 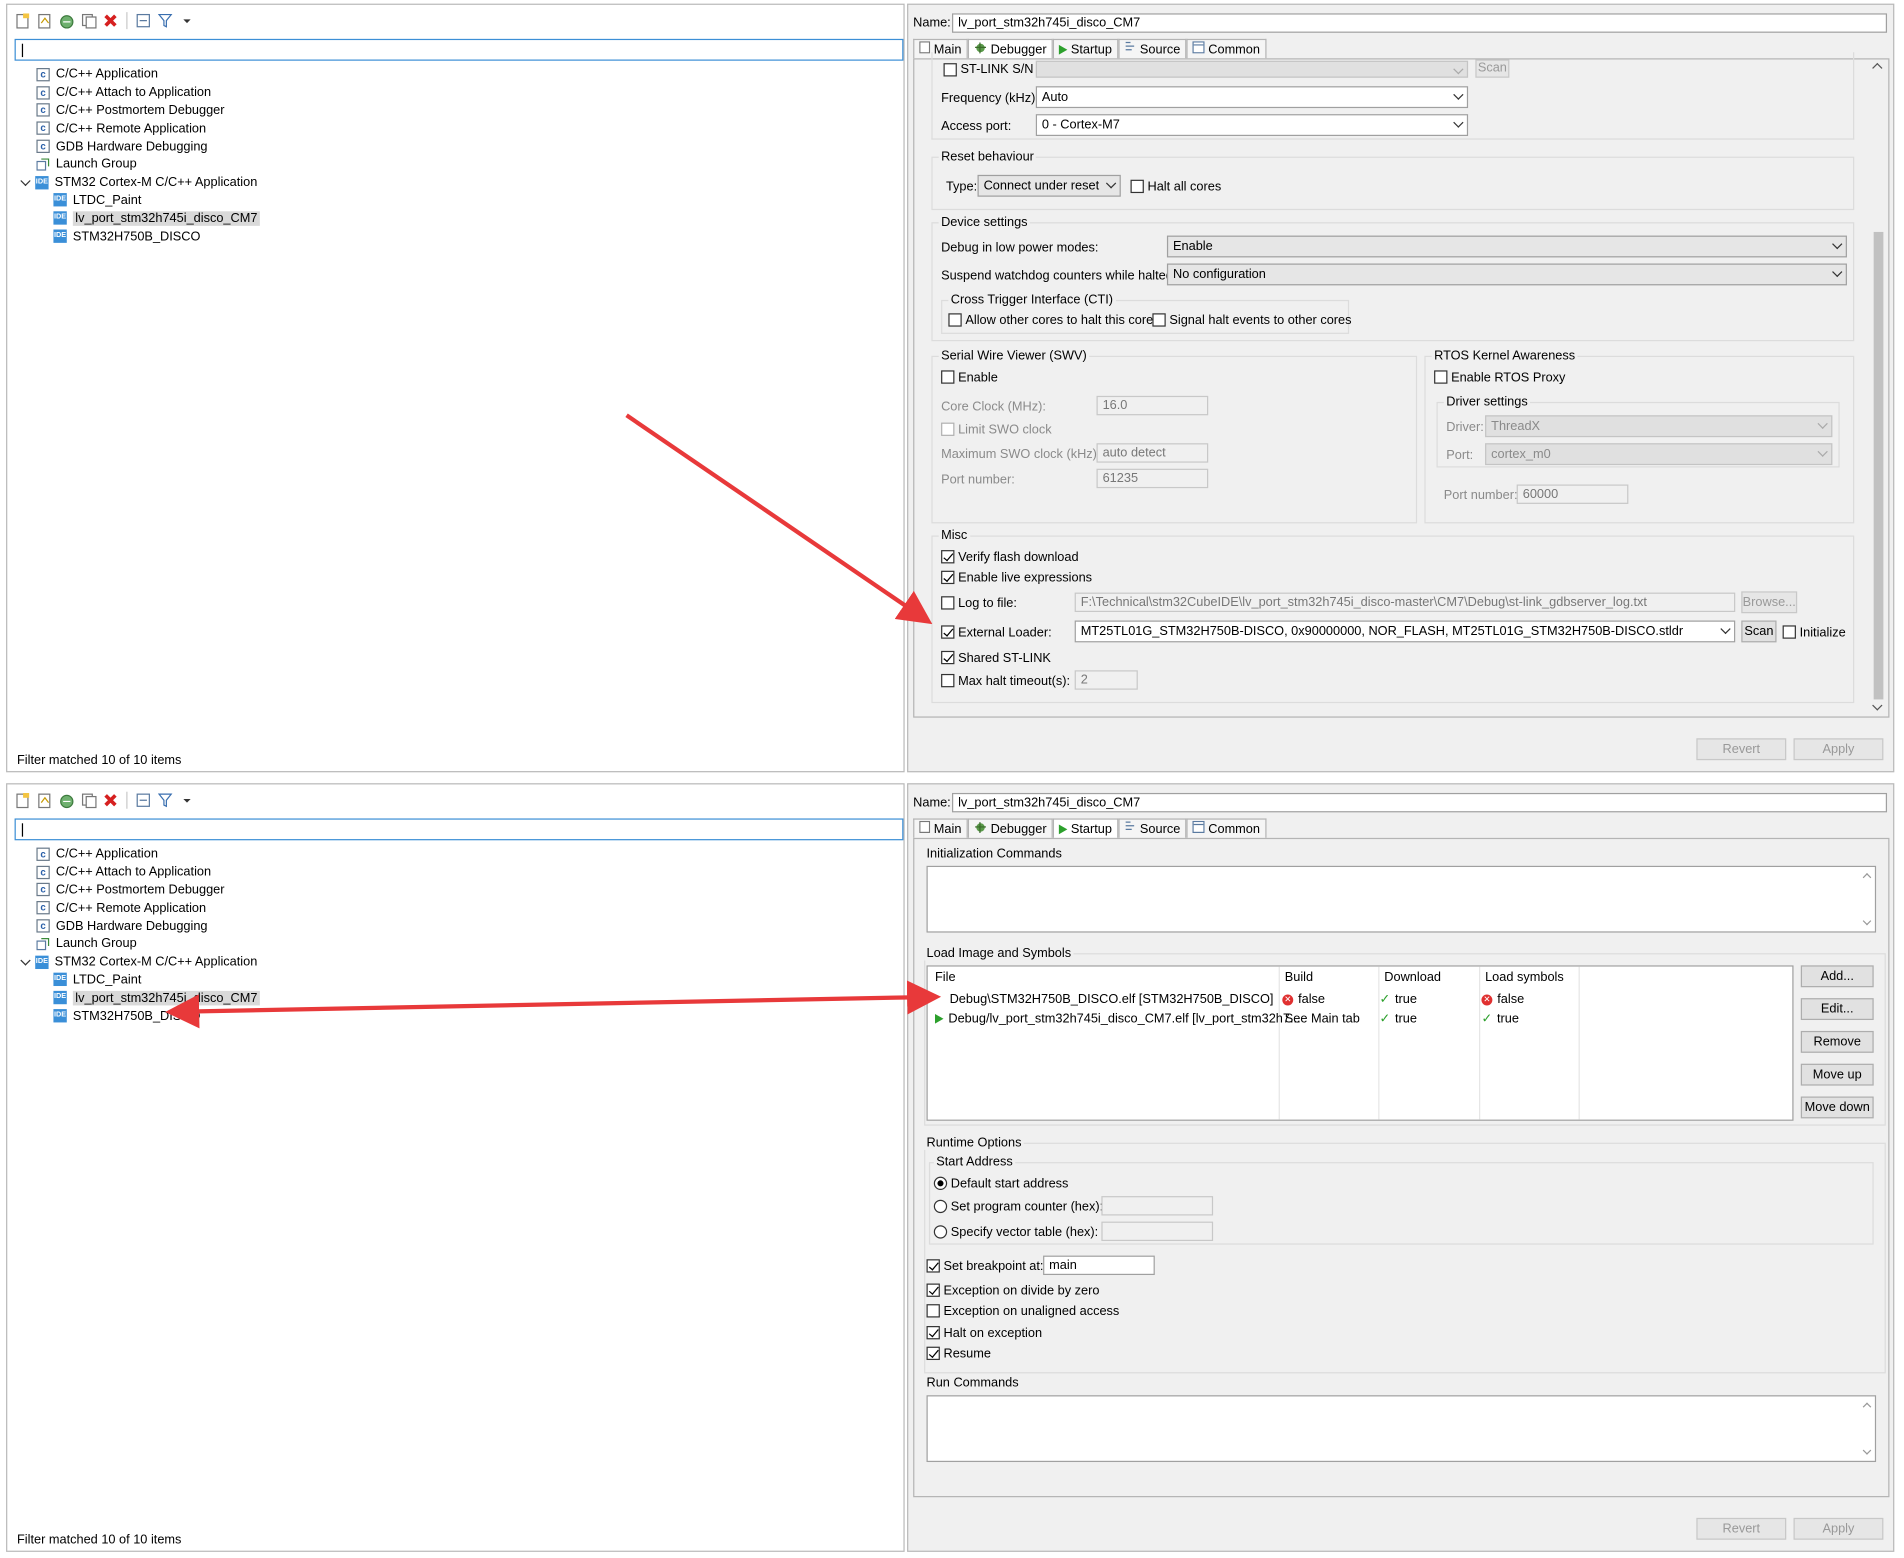 What do you see at coordinates (1659, 426) in the screenshot?
I see `driver-combo: ThreadX` at bounding box center [1659, 426].